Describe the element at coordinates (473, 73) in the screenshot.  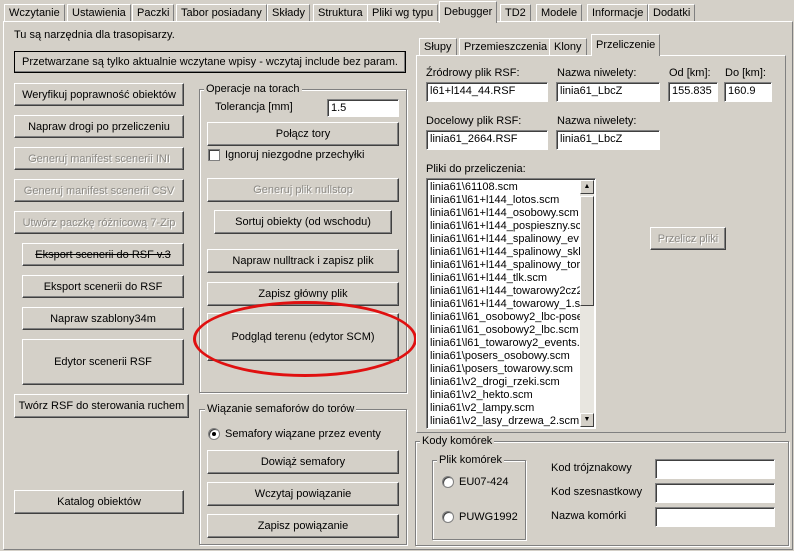
I see `source-rsf-label: Źródrowy plik RSF:` at that location.